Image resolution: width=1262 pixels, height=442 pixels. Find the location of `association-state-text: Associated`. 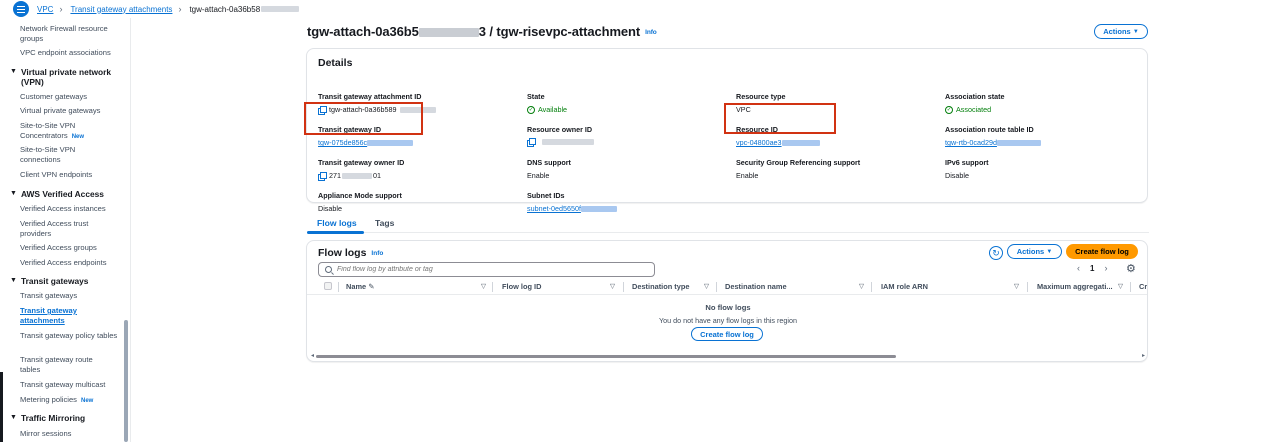

association-state-text: Associated is located at coordinates (974, 109).